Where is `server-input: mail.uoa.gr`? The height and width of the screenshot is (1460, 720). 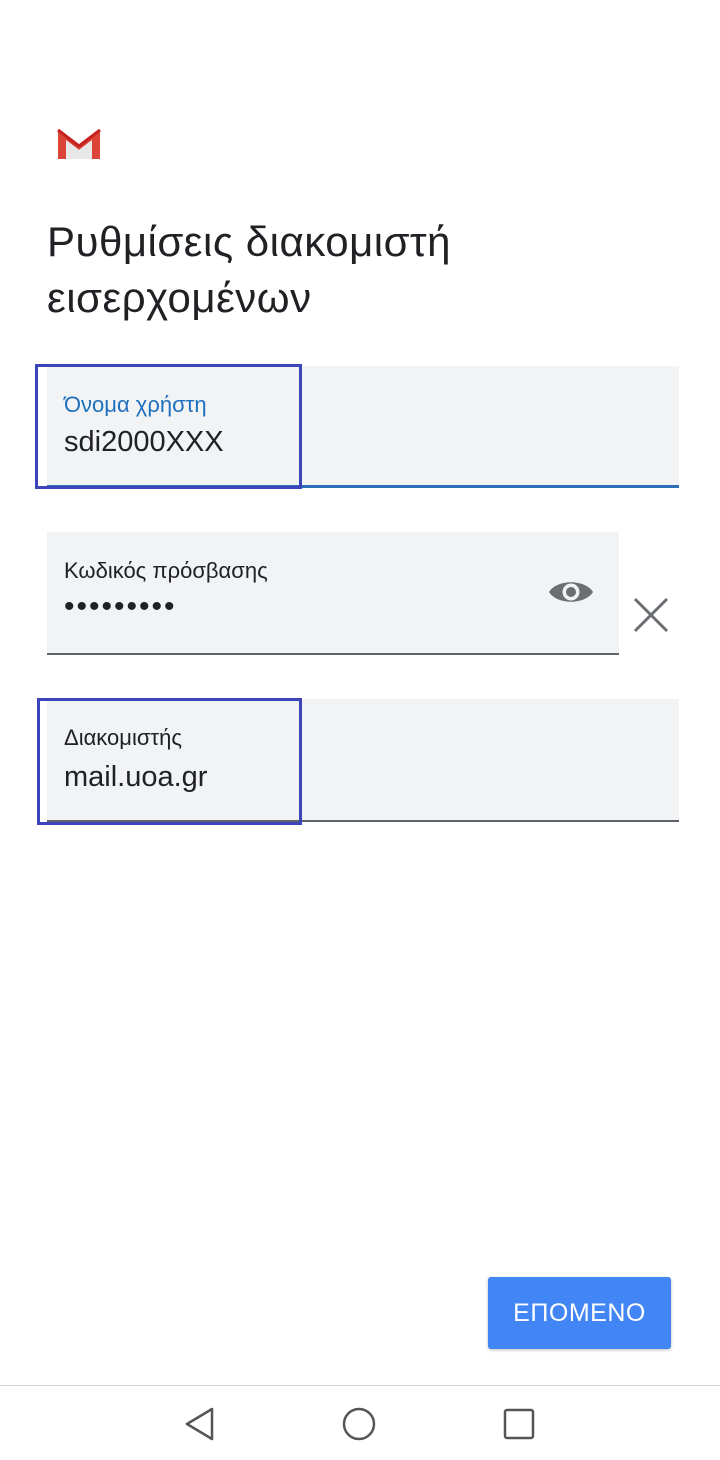
server-input: mail.uoa.gr is located at coordinates (135, 777).